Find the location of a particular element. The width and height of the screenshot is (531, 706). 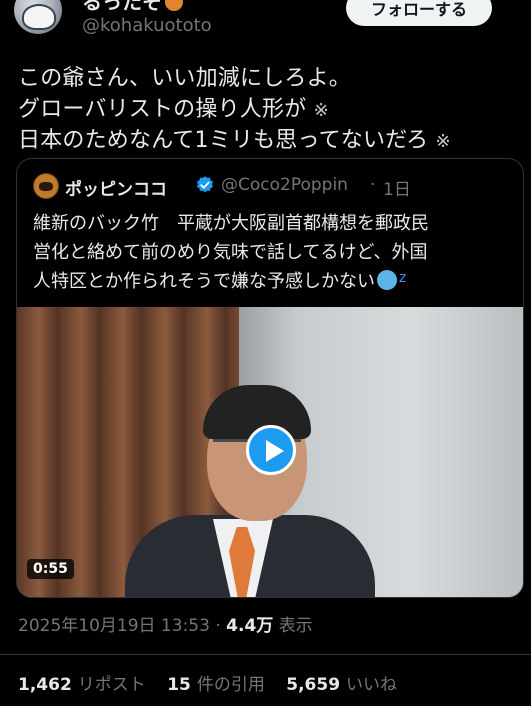

engagement-stats: 1,462 リポスト 15 件の引用 5,659 いいね is located at coordinates (215, 682).